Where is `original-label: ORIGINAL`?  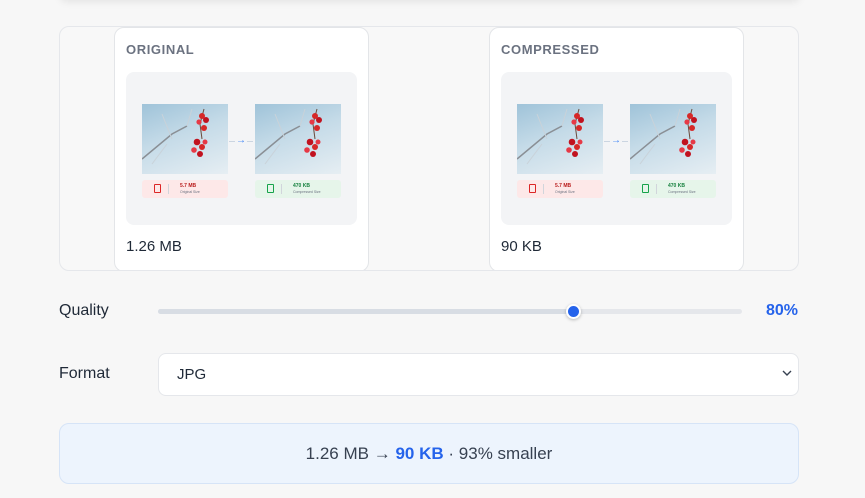 original-label: ORIGINAL is located at coordinates (160, 49).